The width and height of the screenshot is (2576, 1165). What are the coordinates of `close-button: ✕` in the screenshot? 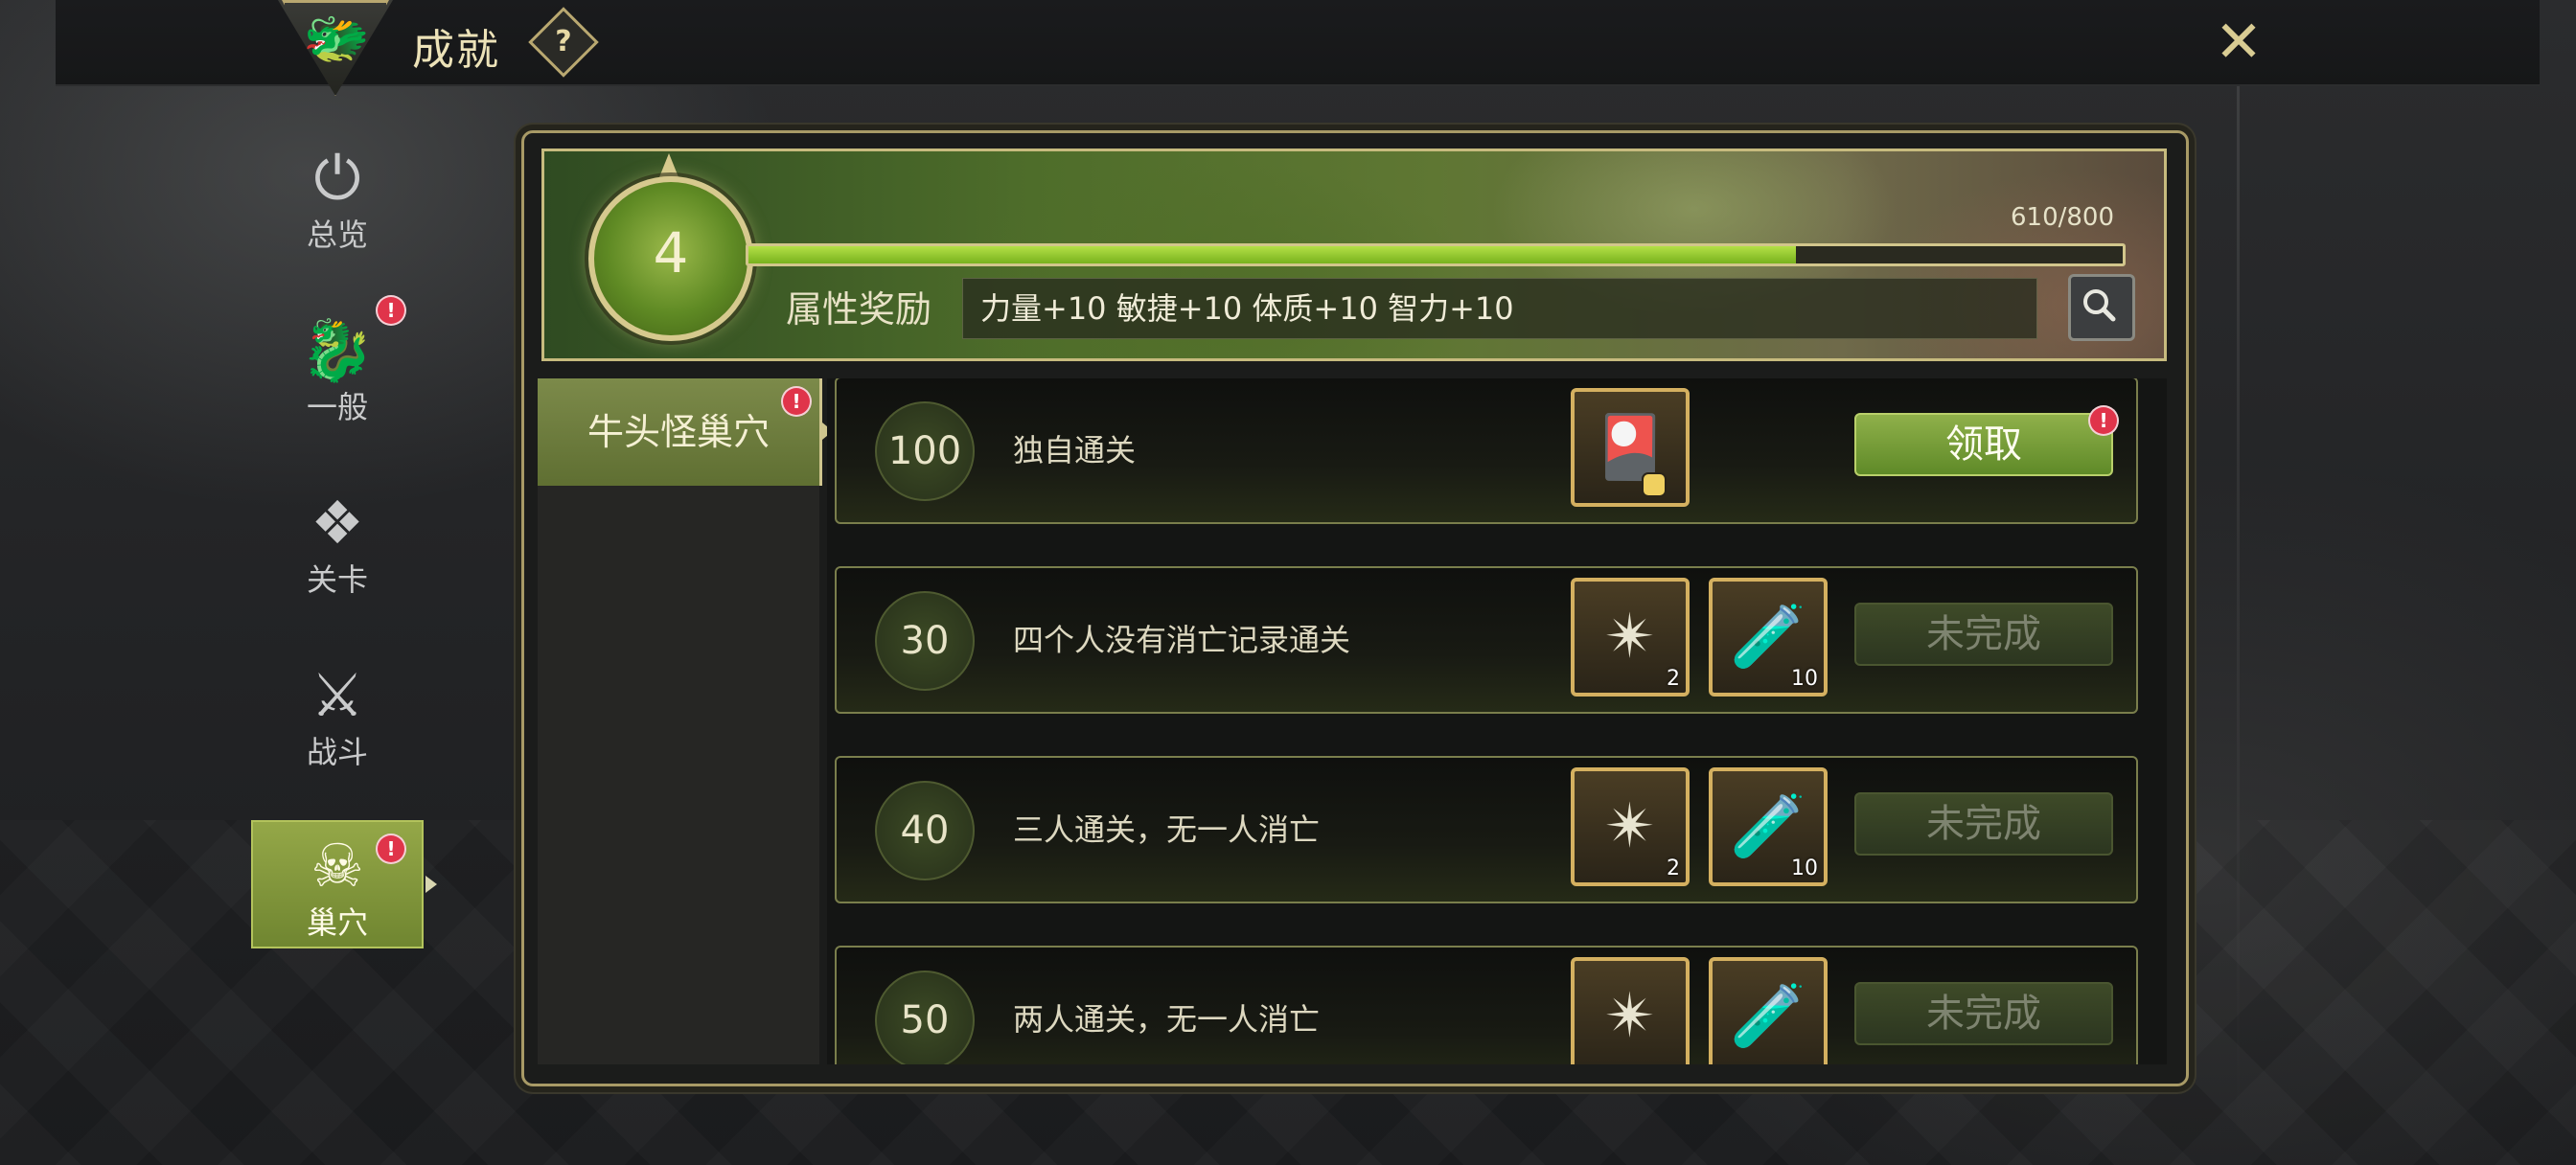 It's located at (2238, 42).